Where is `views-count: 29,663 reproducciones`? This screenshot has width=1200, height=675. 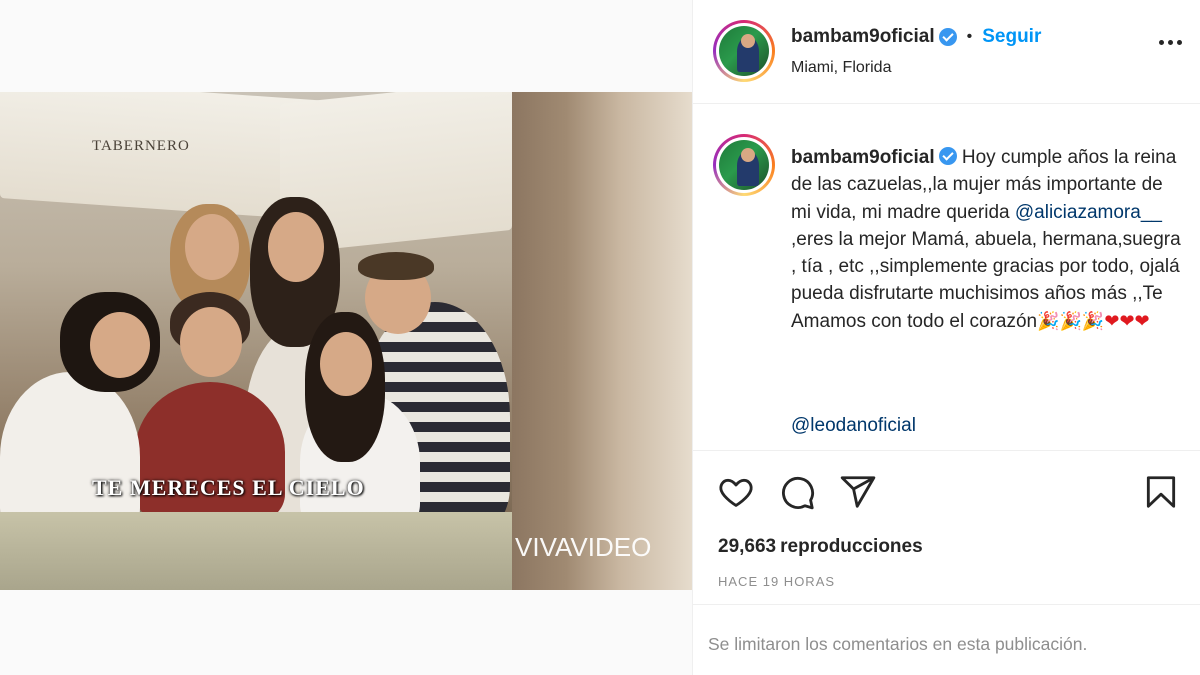 views-count: 29,663 reproducciones is located at coordinates (820, 547).